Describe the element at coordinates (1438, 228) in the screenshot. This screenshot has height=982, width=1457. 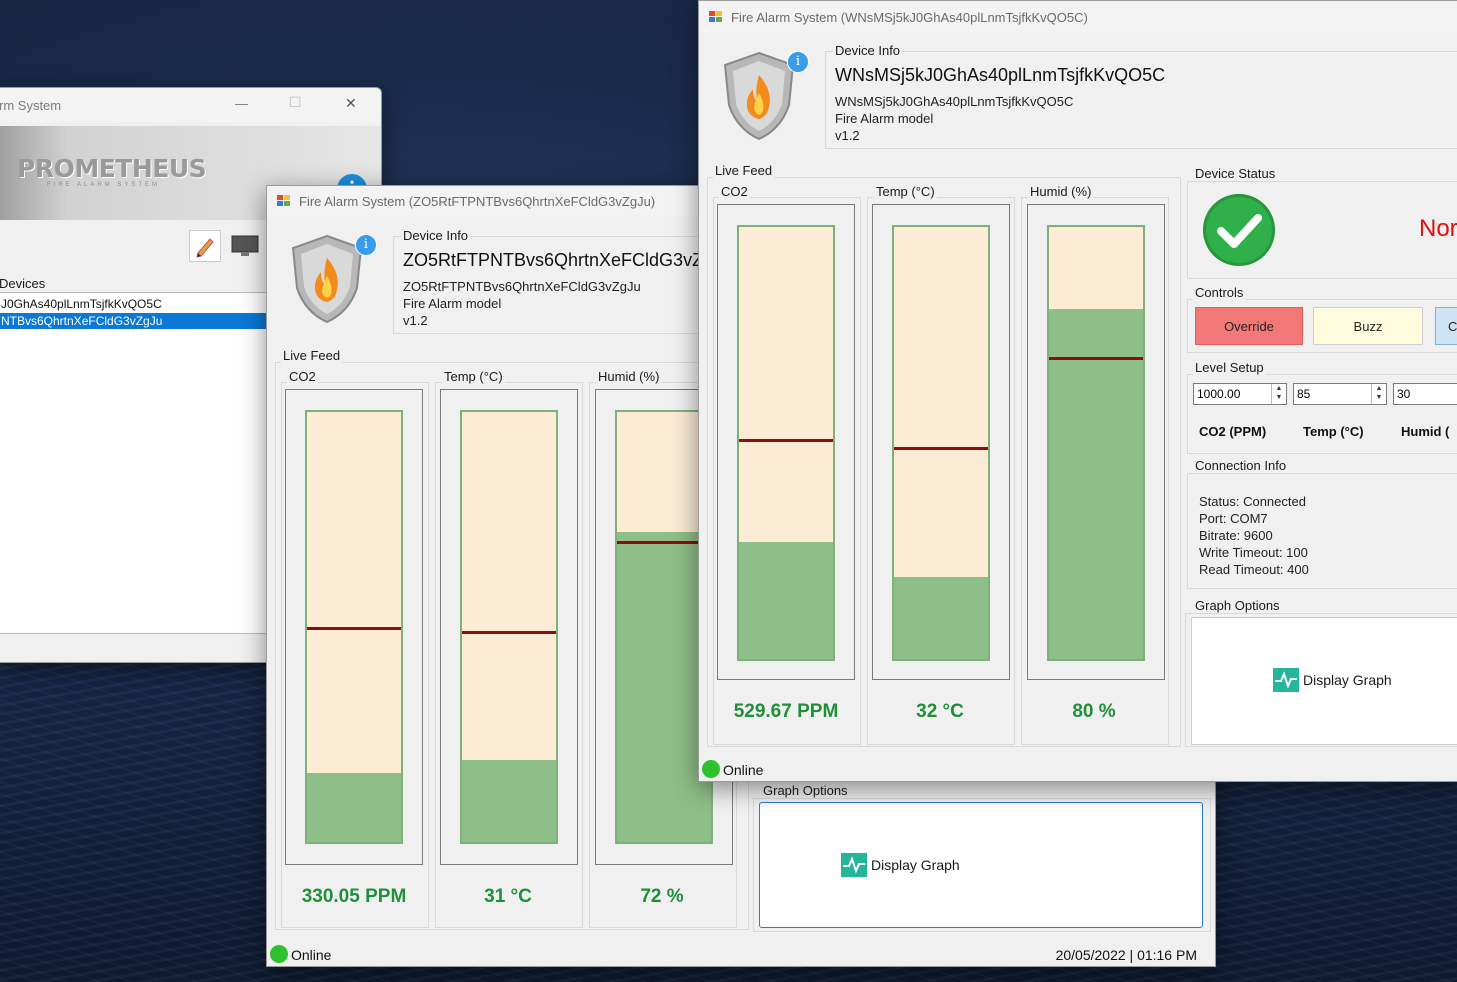
I see `status-text: Nor` at that location.